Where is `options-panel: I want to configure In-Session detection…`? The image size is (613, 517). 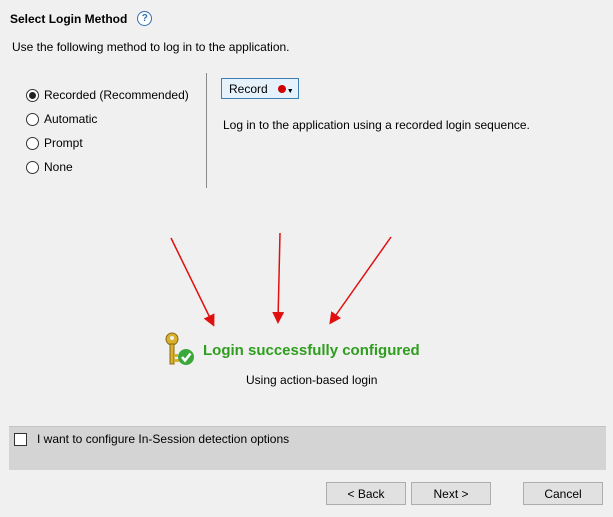 options-panel: I want to configure In-Session detection… is located at coordinates (307, 448).